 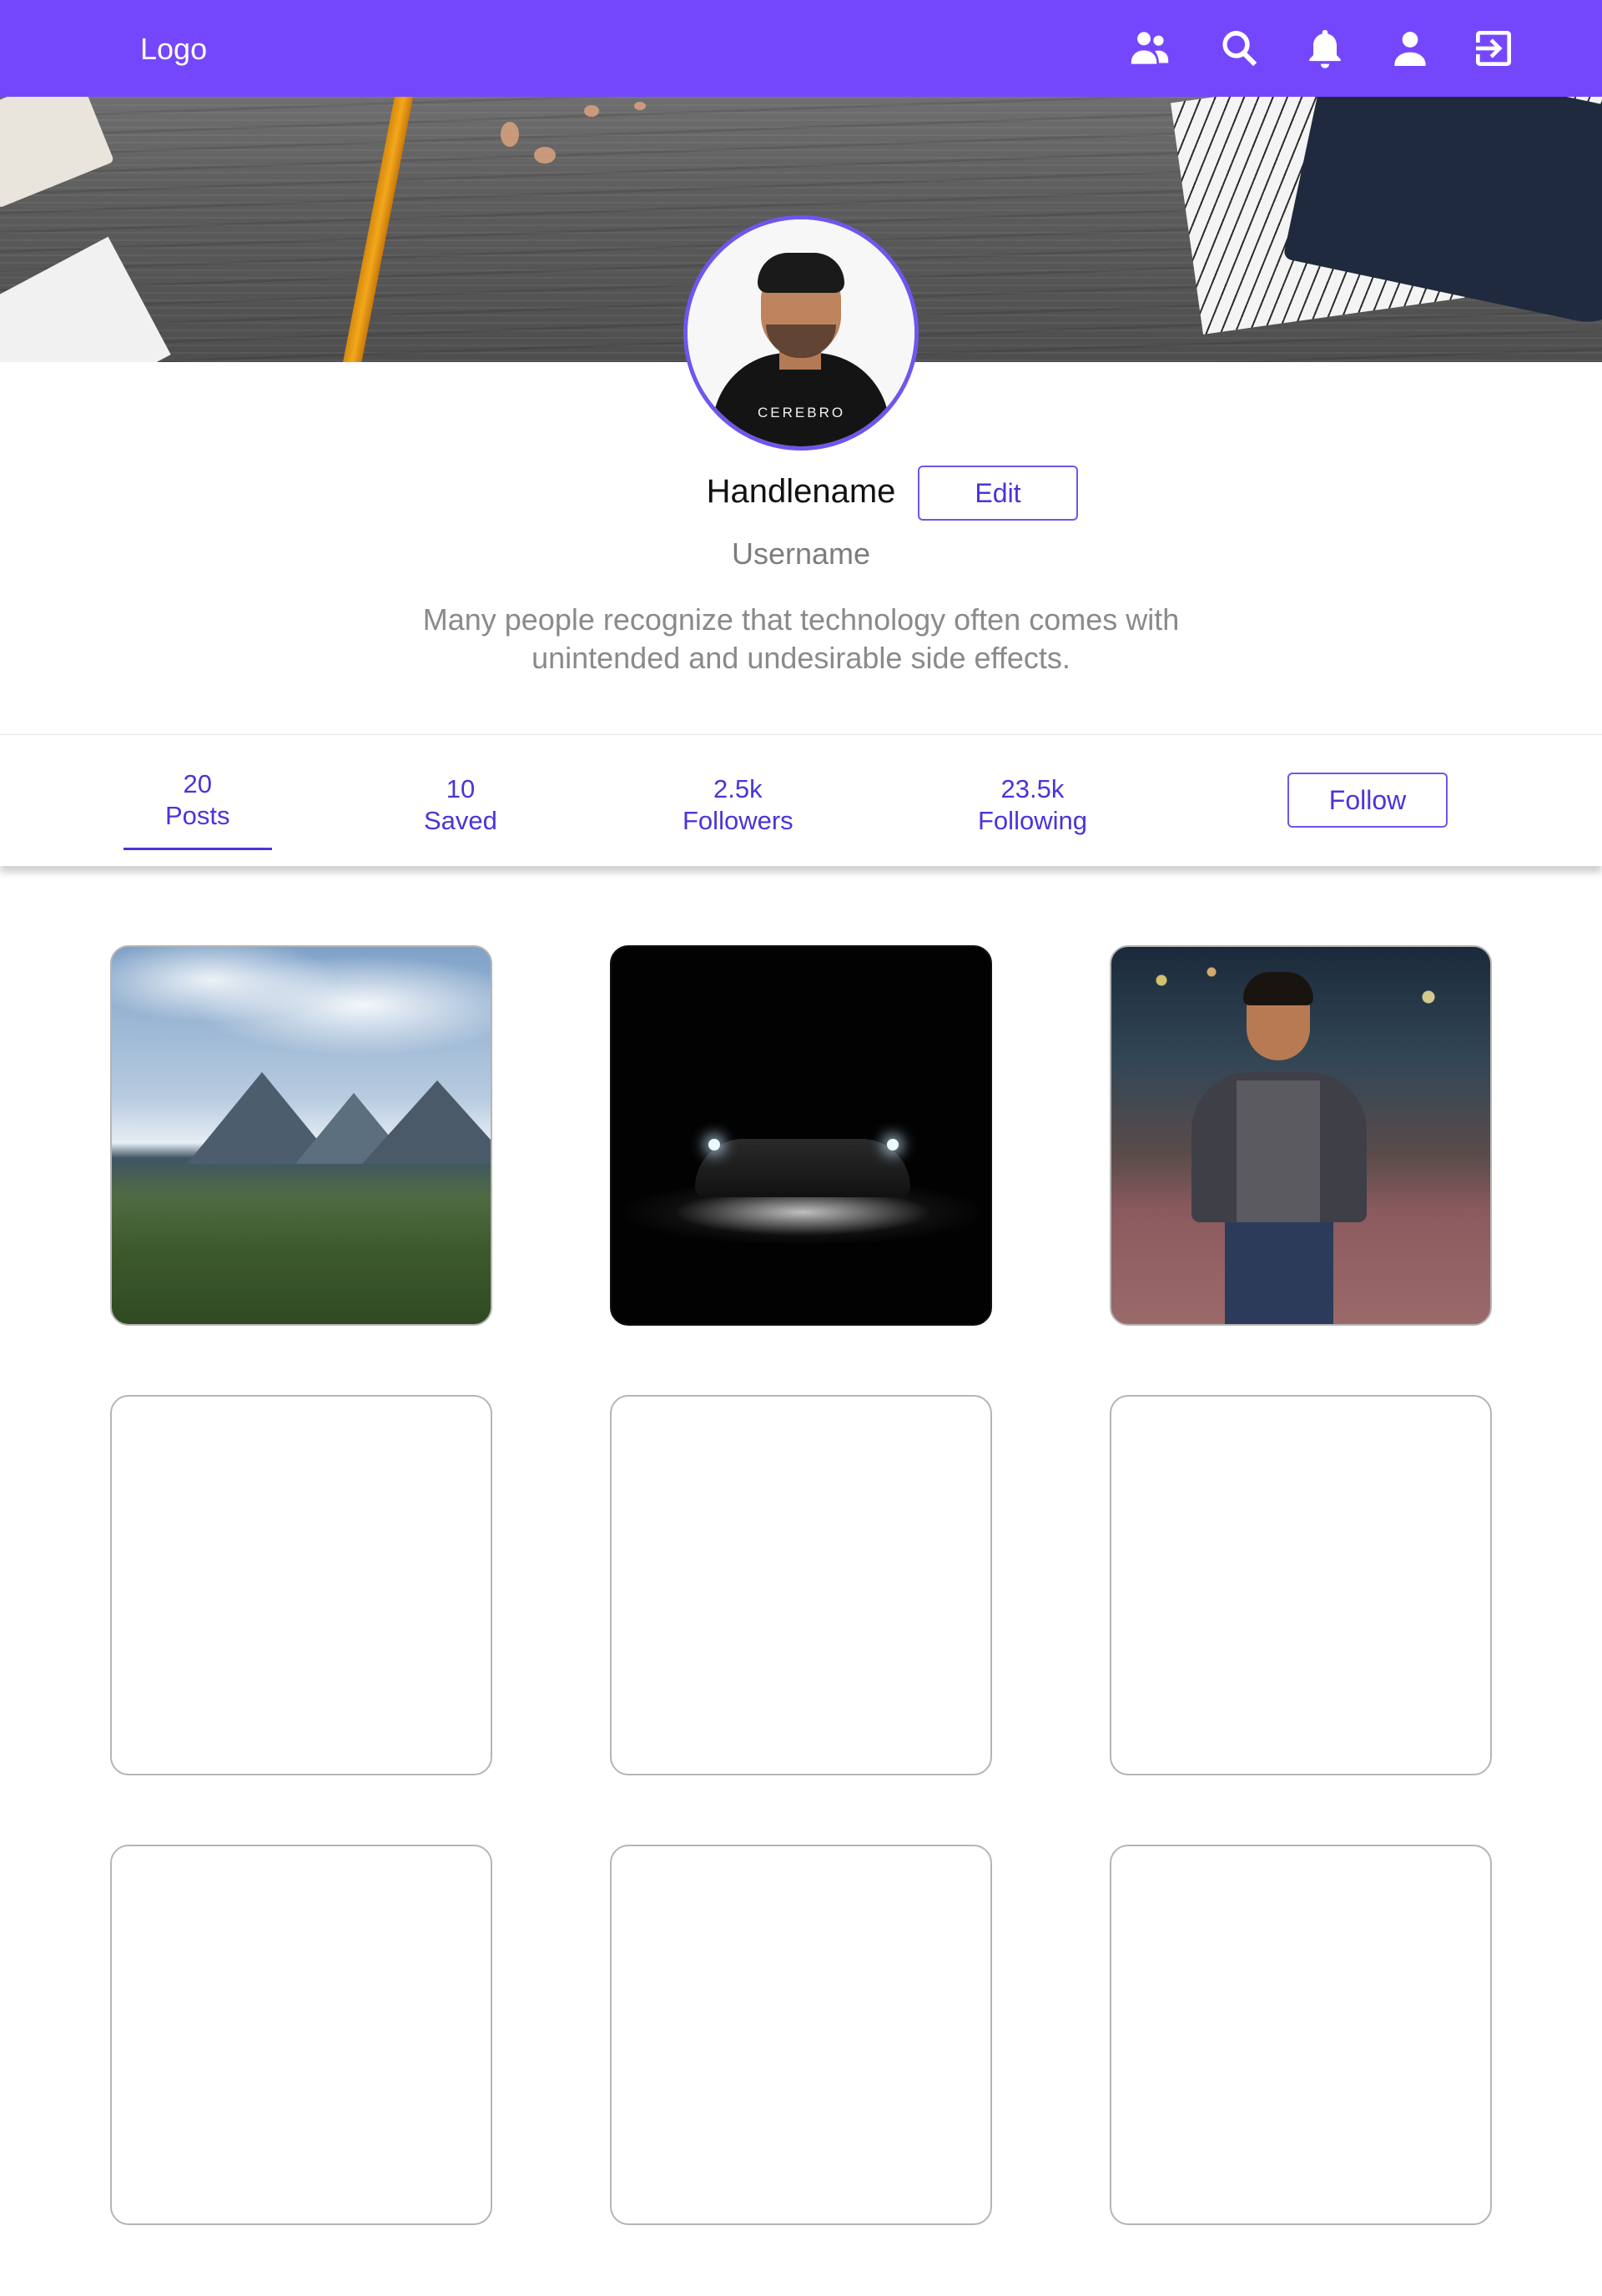 I want to click on cover-paper-scrap, so click(x=57, y=153).